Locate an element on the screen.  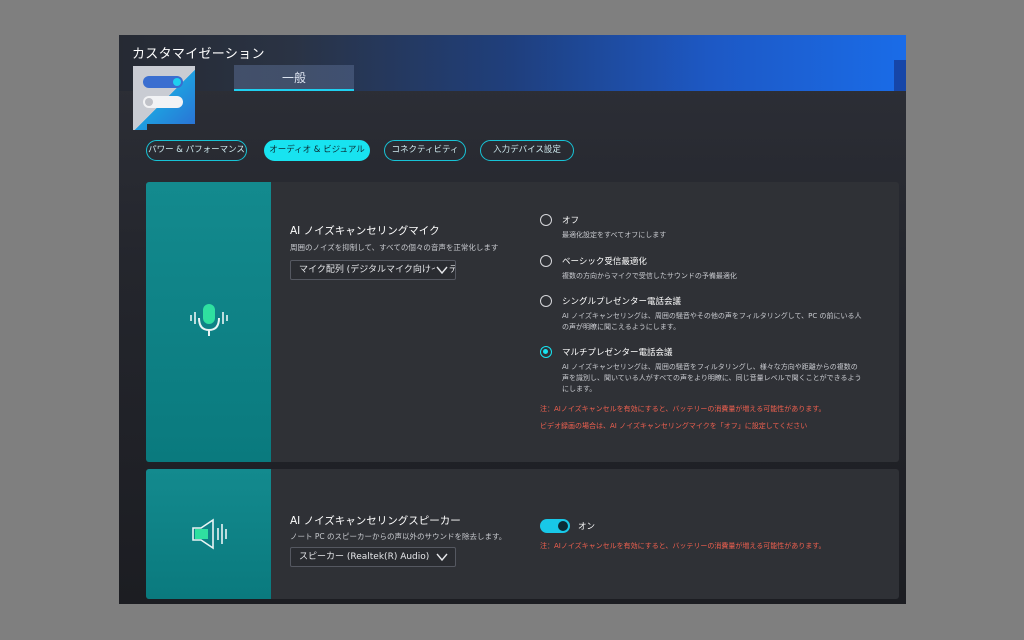
speaker-icon is located at coordinates (209, 534).